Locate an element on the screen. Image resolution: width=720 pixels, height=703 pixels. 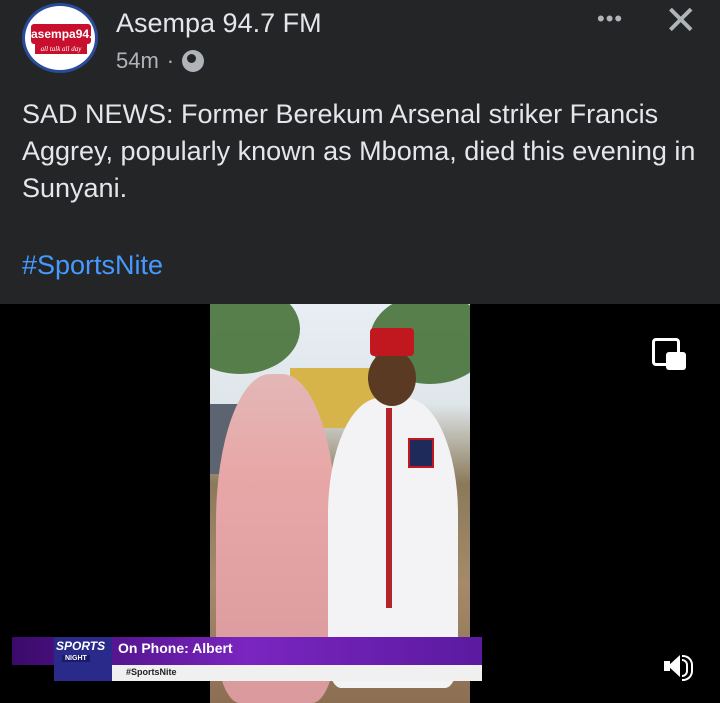
picture-in-picture-icon is located at coordinates (669, 354).